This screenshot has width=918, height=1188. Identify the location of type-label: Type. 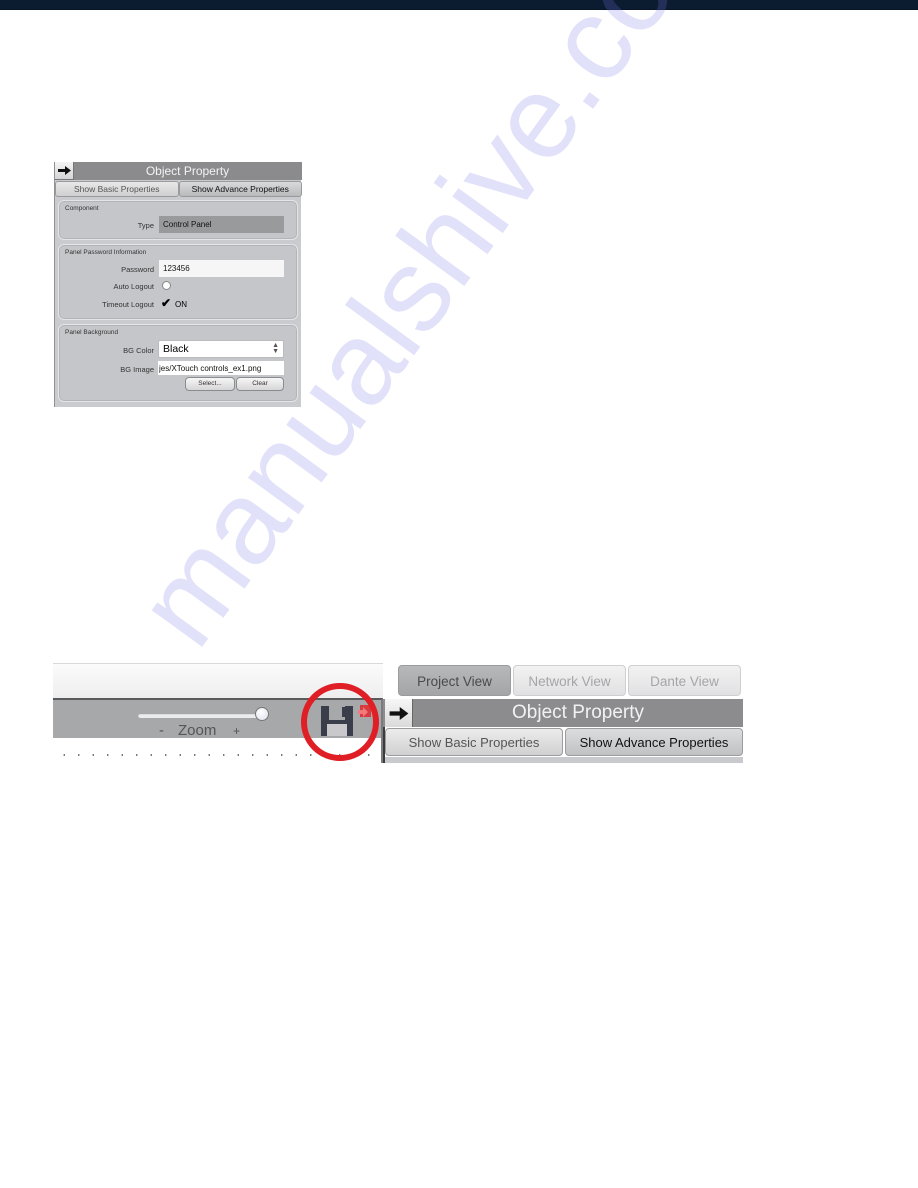
(145, 225).